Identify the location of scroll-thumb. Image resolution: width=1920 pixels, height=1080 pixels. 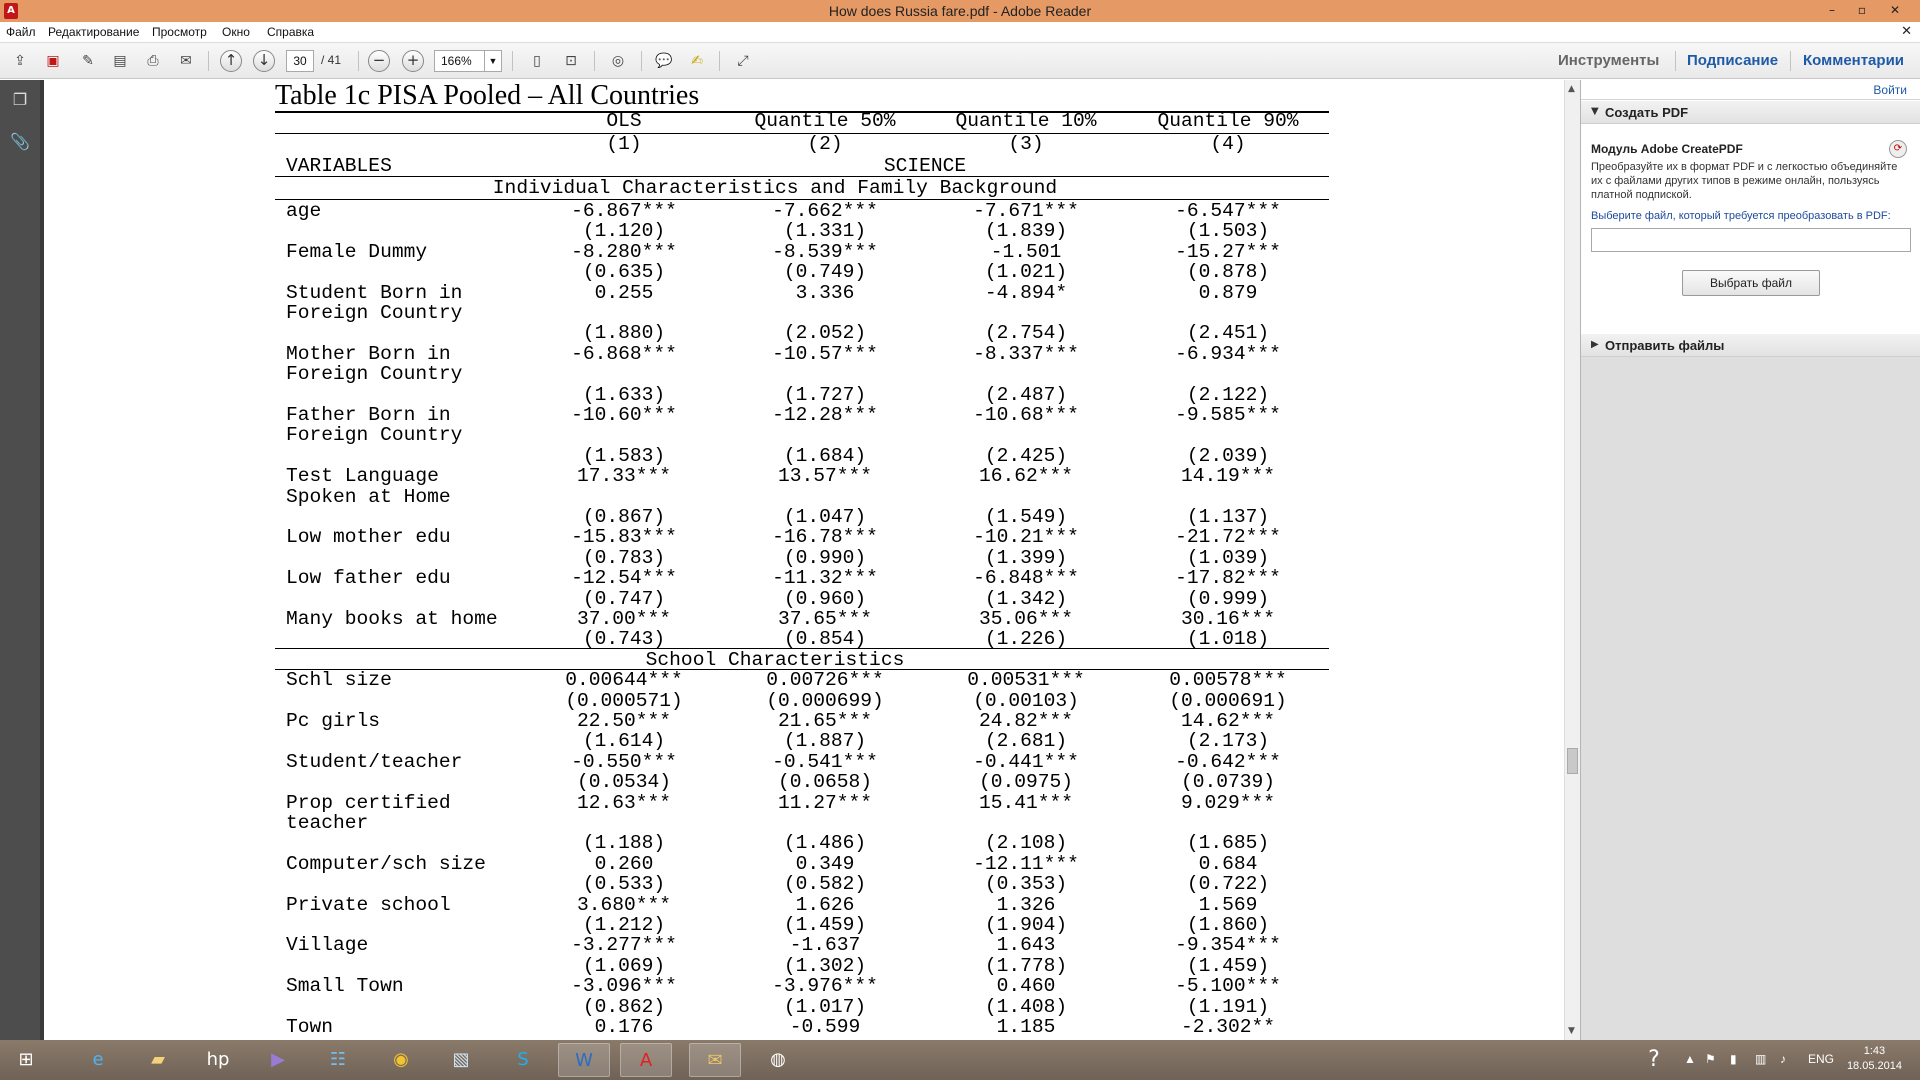
(1572, 761).